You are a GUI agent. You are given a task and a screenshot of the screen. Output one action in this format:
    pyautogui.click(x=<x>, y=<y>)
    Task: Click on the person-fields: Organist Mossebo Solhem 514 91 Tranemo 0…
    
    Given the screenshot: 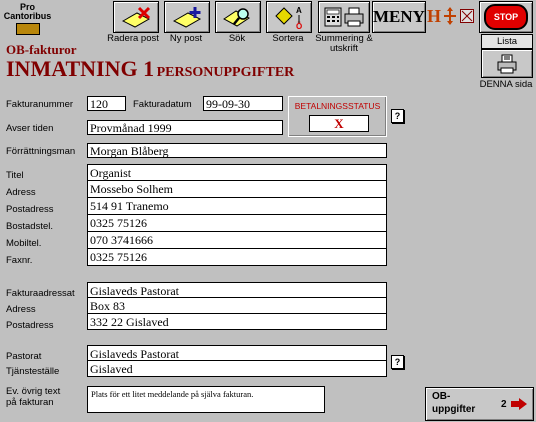 What is the action you would take?
    pyautogui.click(x=237, y=215)
    